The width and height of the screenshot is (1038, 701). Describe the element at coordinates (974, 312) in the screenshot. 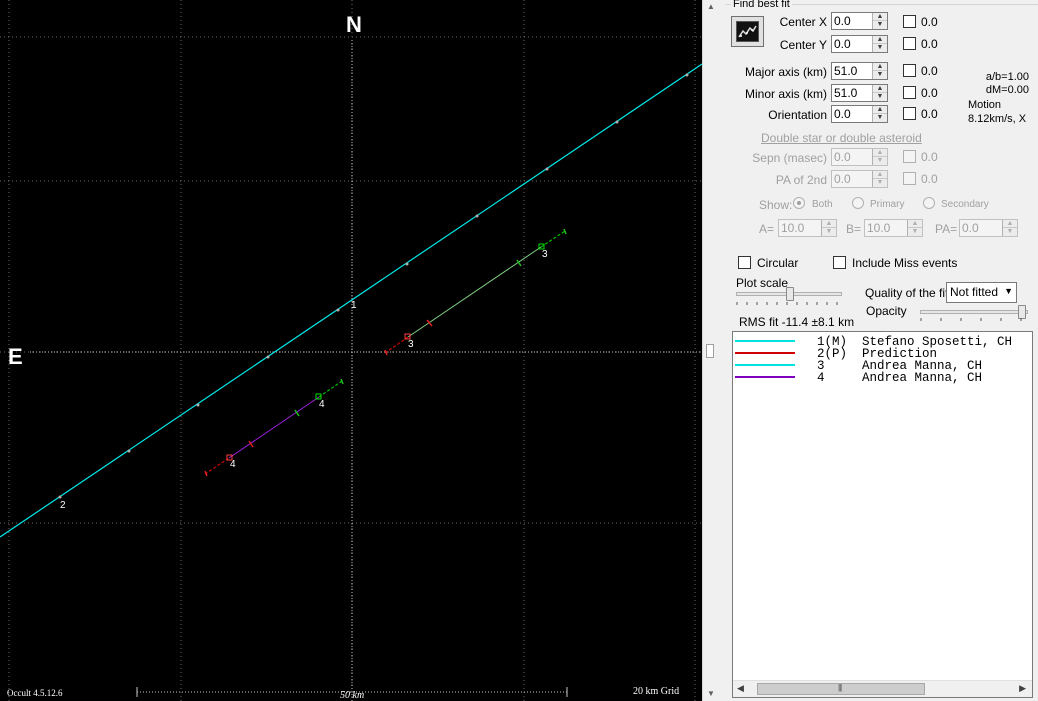

I see `opacity-track` at that location.